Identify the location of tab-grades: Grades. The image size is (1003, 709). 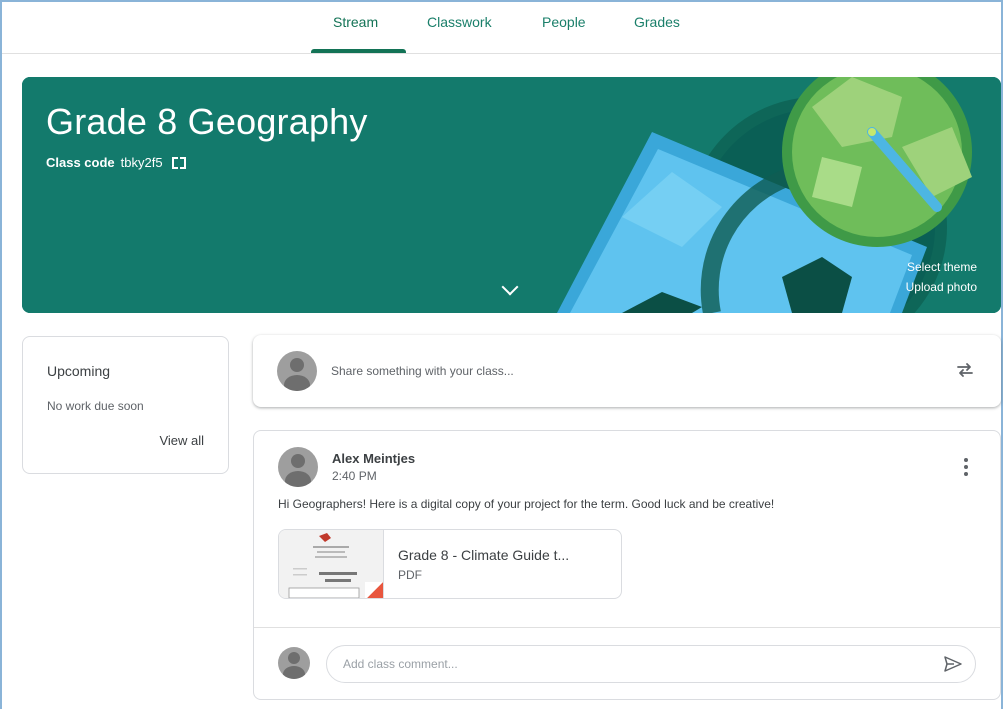
(657, 22).